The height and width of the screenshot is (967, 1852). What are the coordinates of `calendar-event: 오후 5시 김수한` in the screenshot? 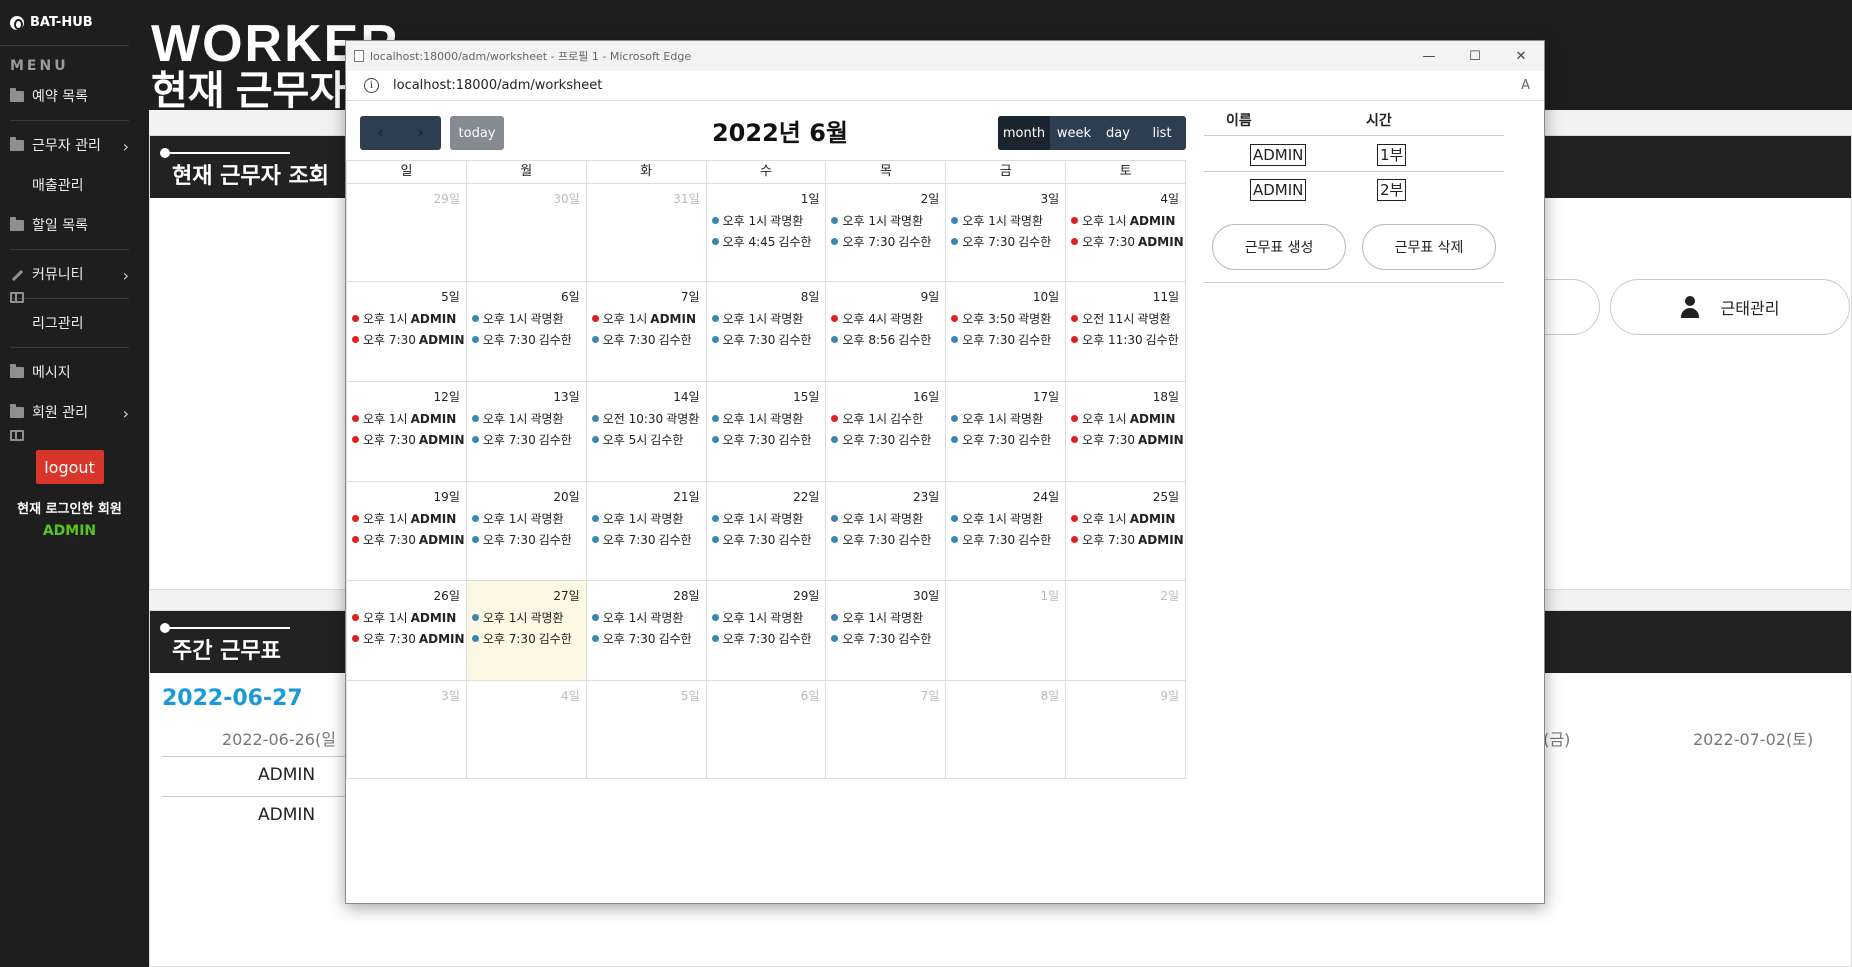 It's located at (637, 439).